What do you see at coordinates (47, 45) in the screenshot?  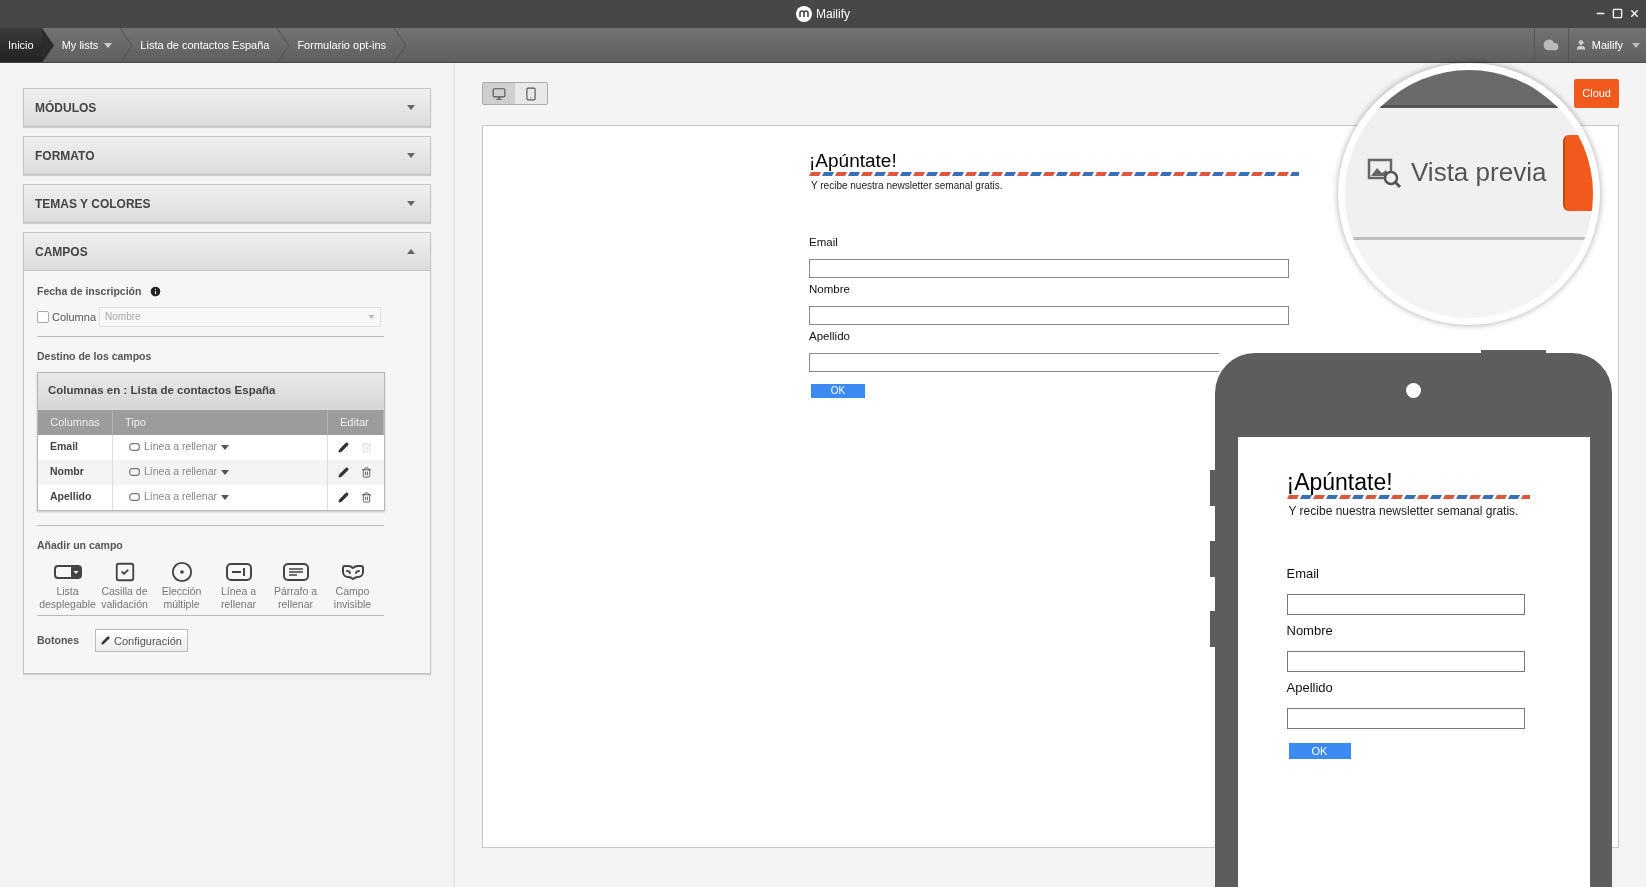 I see `breadcrumb-separator` at bounding box center [47, 45].